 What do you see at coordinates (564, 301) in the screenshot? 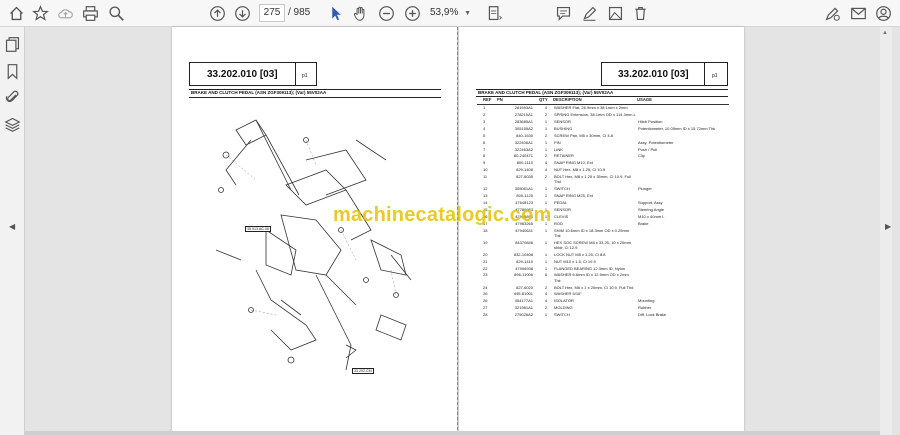
I see `table-cell: ISOLATOR` at bounding box center [564, 301].